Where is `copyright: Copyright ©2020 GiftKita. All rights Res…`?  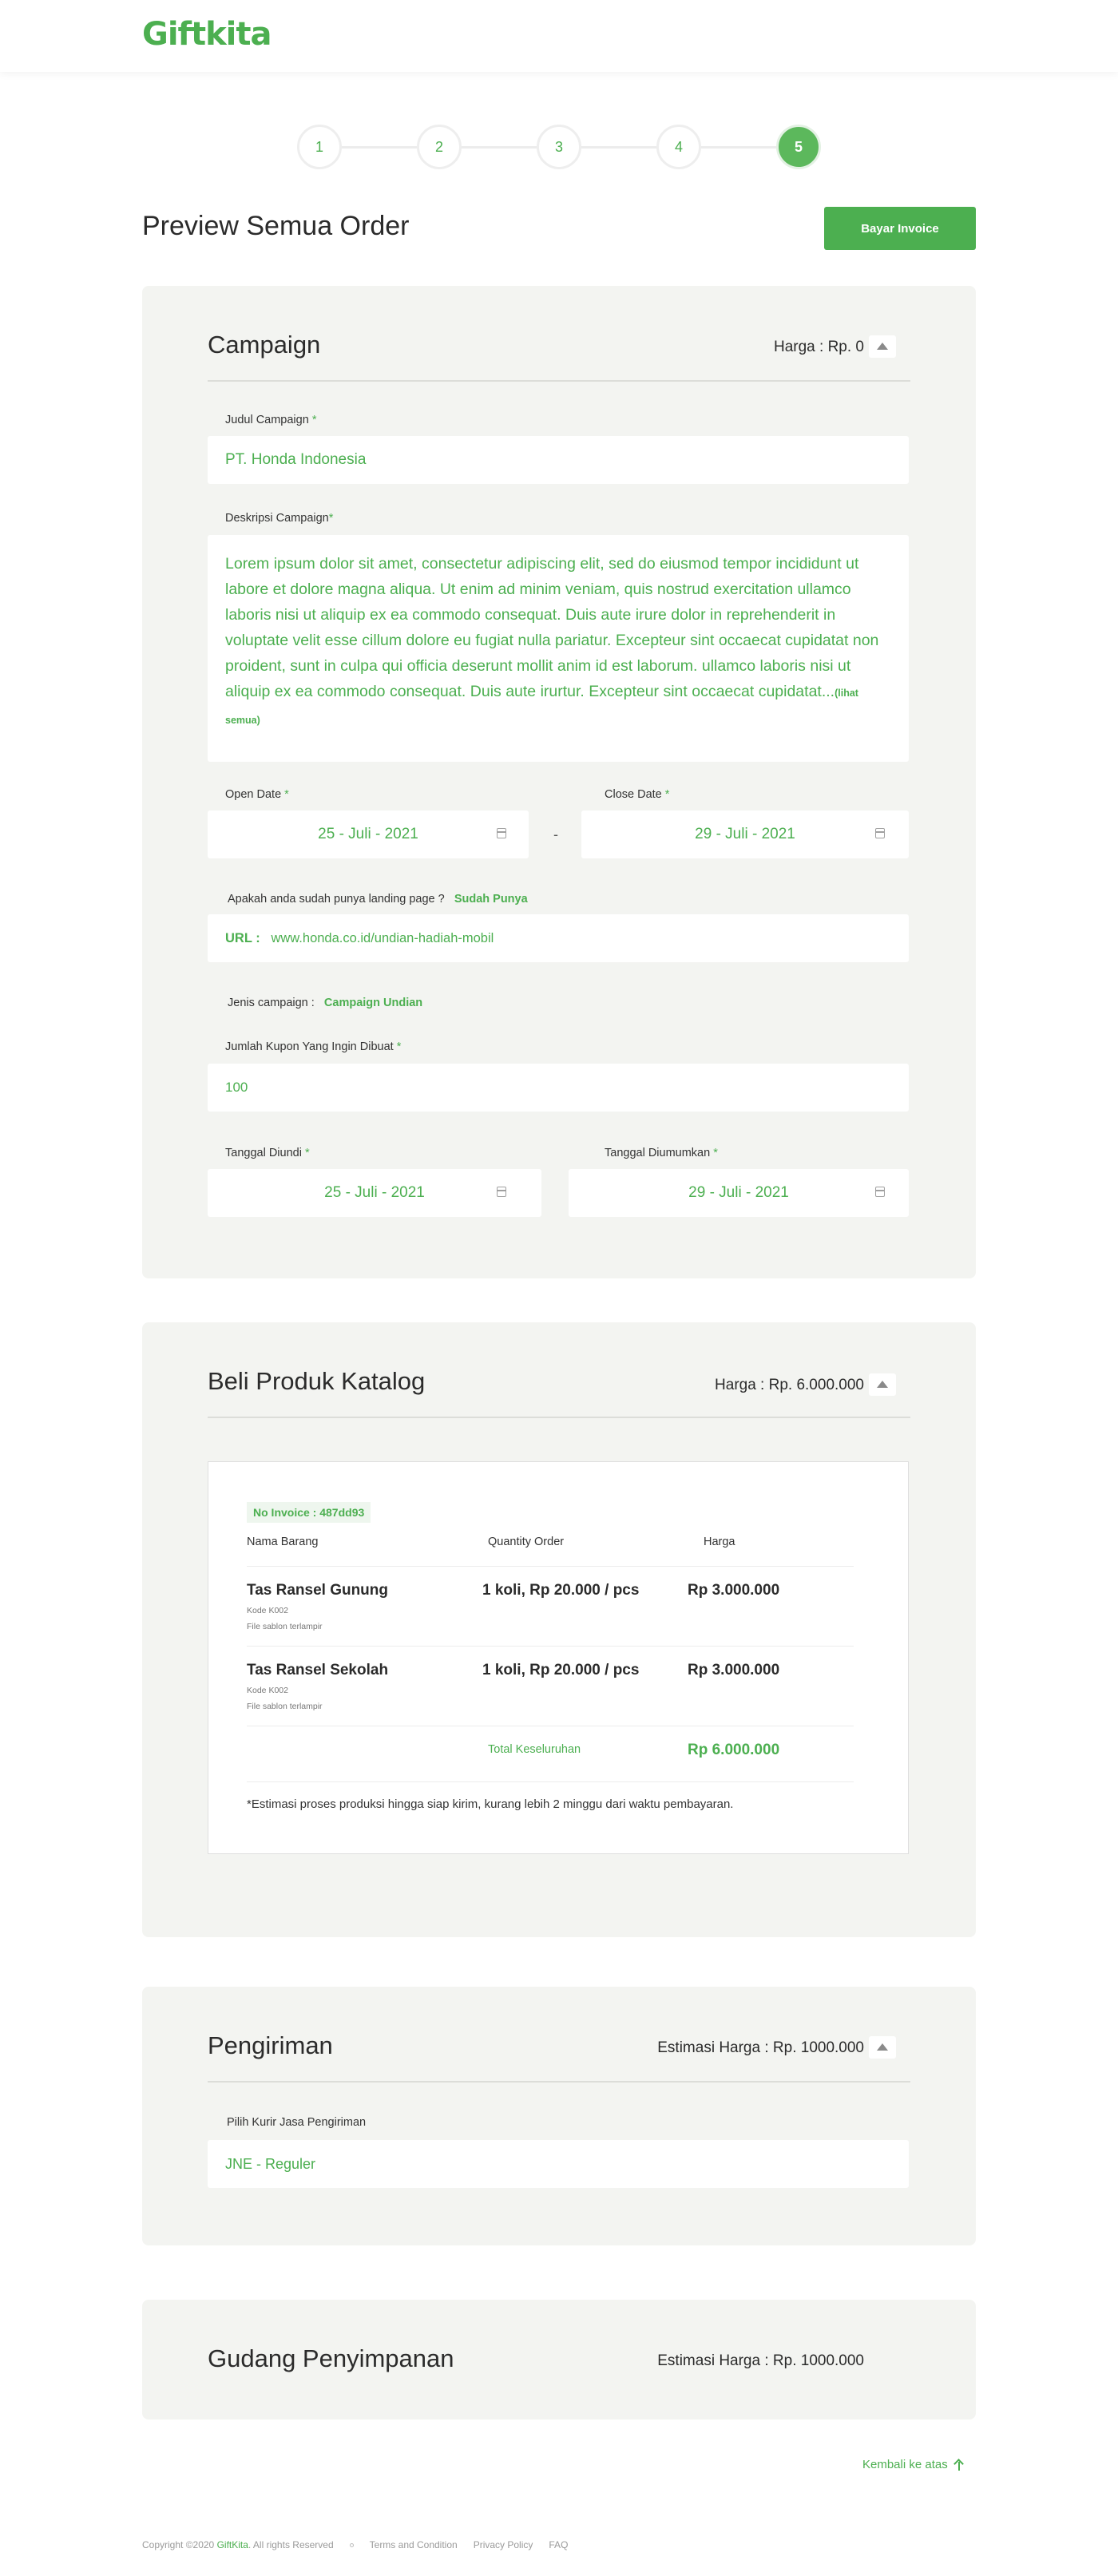 copyright: Copyright ©2020 GiftKita. All rights Res… is located at coordinates (238, 2544).